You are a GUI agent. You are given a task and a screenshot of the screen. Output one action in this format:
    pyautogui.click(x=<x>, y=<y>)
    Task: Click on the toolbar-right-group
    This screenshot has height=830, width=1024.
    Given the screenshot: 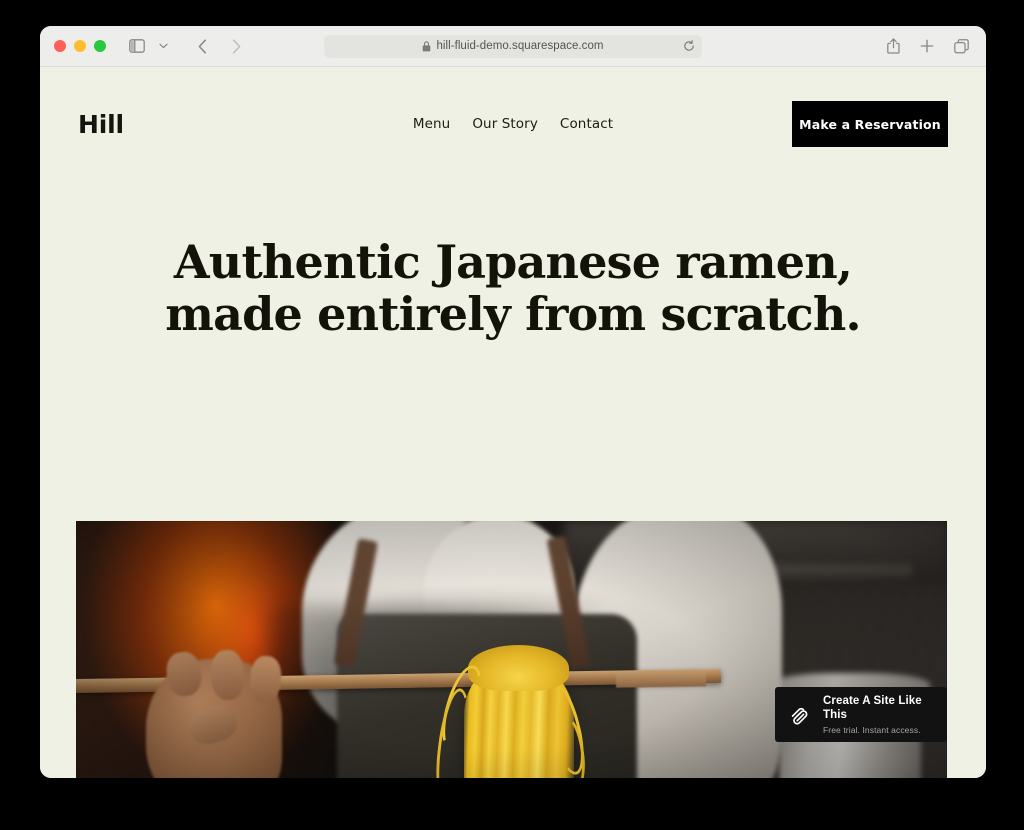 What is the action you would take?
    pyautogui.click(x=927, y=46)
    